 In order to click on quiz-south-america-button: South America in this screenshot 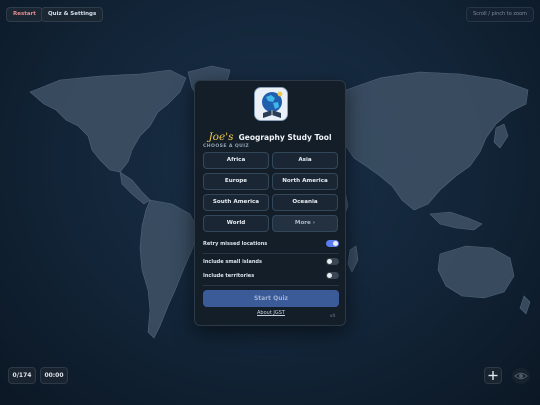, I will do `click(236, 202)`.